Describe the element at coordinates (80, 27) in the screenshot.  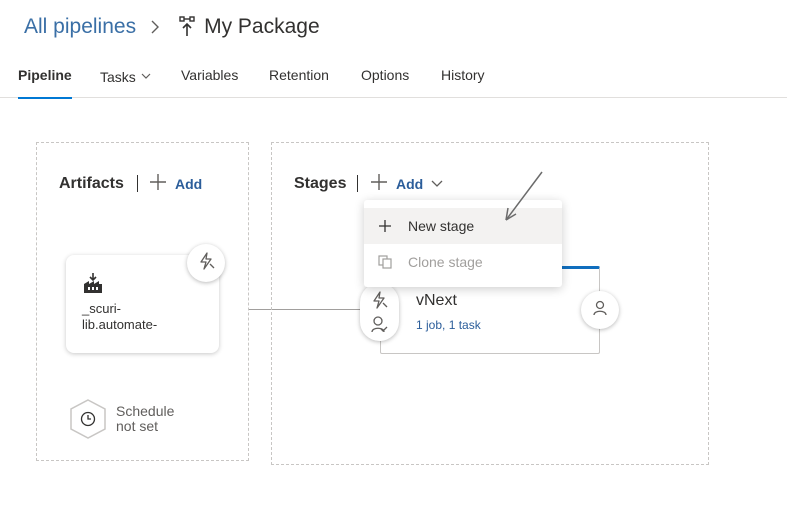
I see `all-pipelines-link: All pipelines` at that location.